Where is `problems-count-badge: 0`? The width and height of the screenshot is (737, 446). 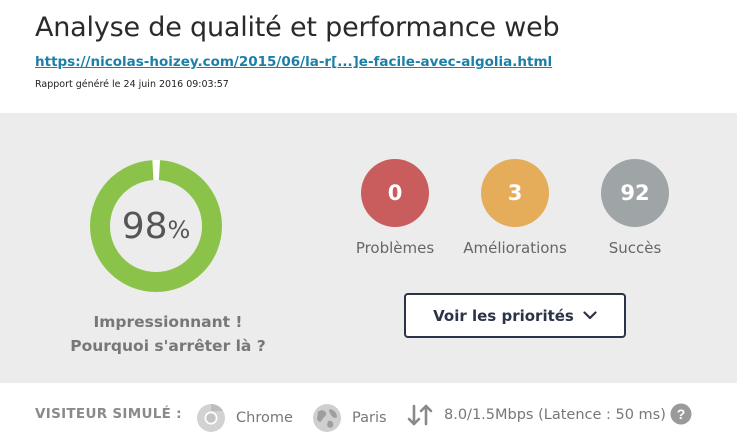
problems-count-badge: 0 is located at coordinates (395, 193).